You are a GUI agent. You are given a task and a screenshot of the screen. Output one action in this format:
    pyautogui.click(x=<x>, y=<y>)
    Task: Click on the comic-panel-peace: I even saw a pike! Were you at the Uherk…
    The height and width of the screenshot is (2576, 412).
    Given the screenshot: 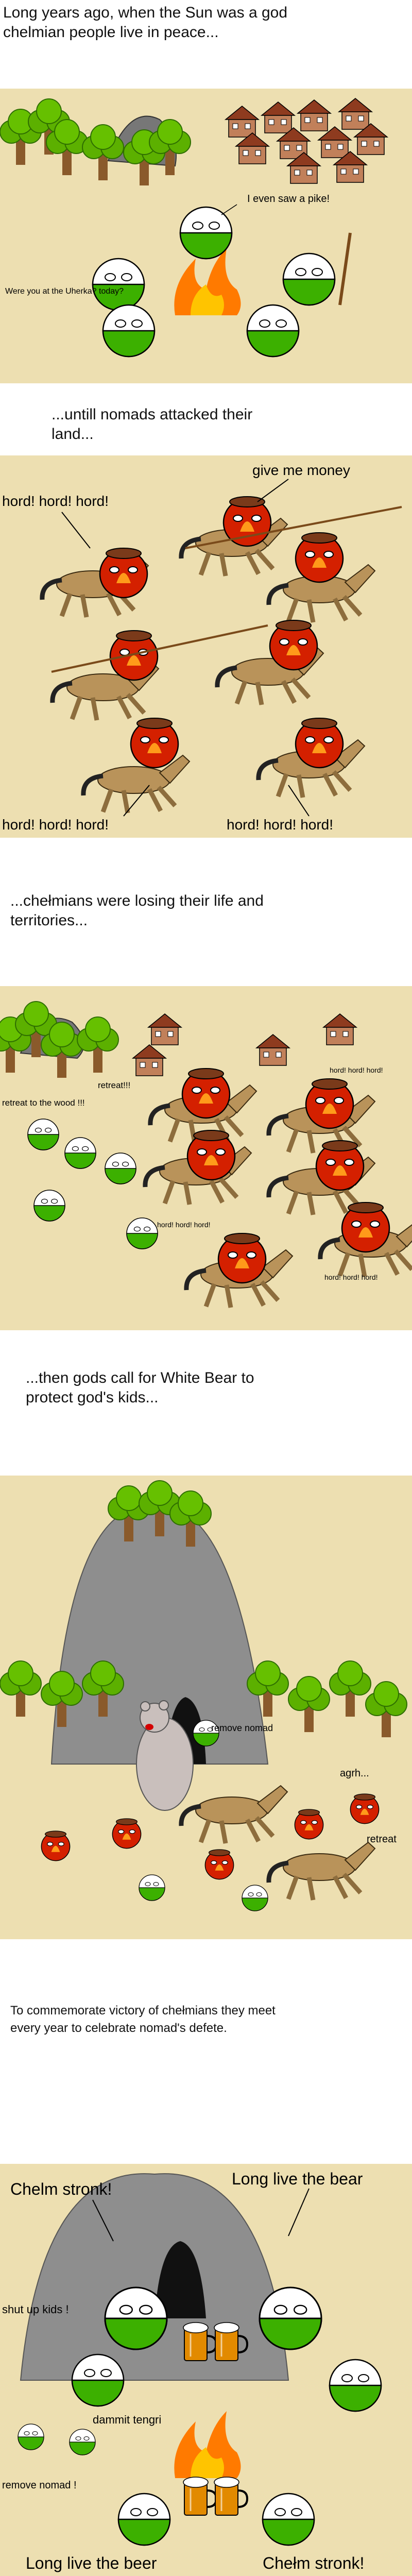 What is the action you would take?
    pyautogui.click(x=206, y=236)
    